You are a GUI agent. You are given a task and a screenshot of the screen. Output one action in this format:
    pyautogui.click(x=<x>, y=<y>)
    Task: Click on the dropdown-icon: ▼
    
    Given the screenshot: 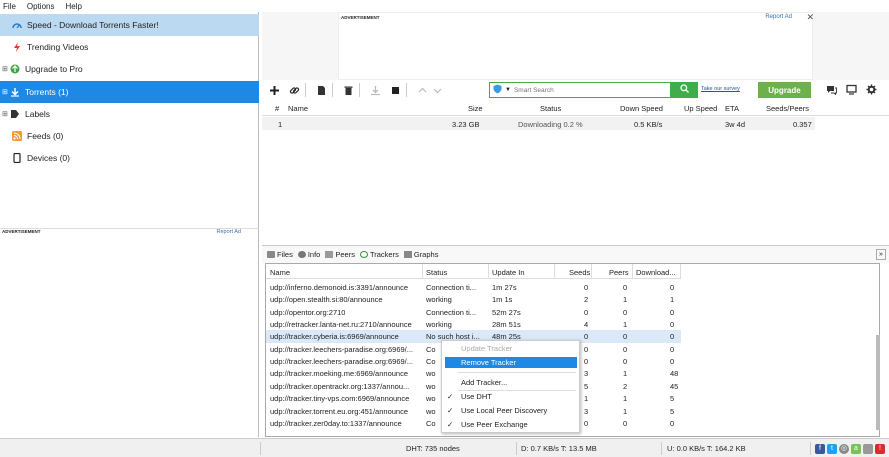 What is the action you would take?
    pyautogui.click(x=508, y=90)
    